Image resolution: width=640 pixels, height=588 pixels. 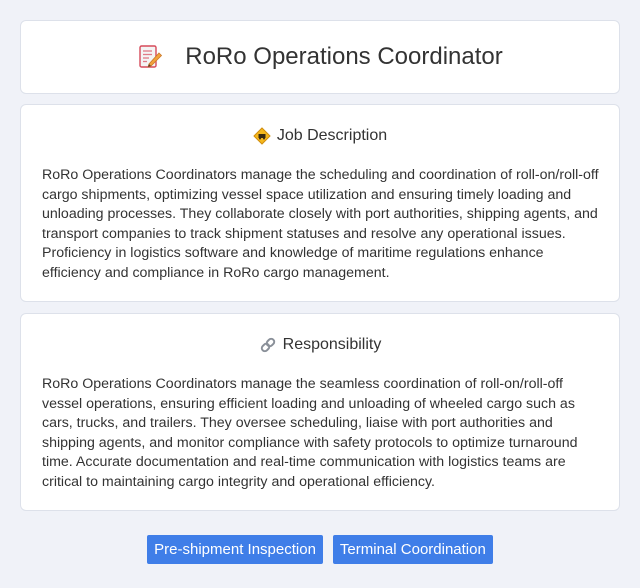 I want to click on job-description-title: Job Description, so click(x=332, y=135).